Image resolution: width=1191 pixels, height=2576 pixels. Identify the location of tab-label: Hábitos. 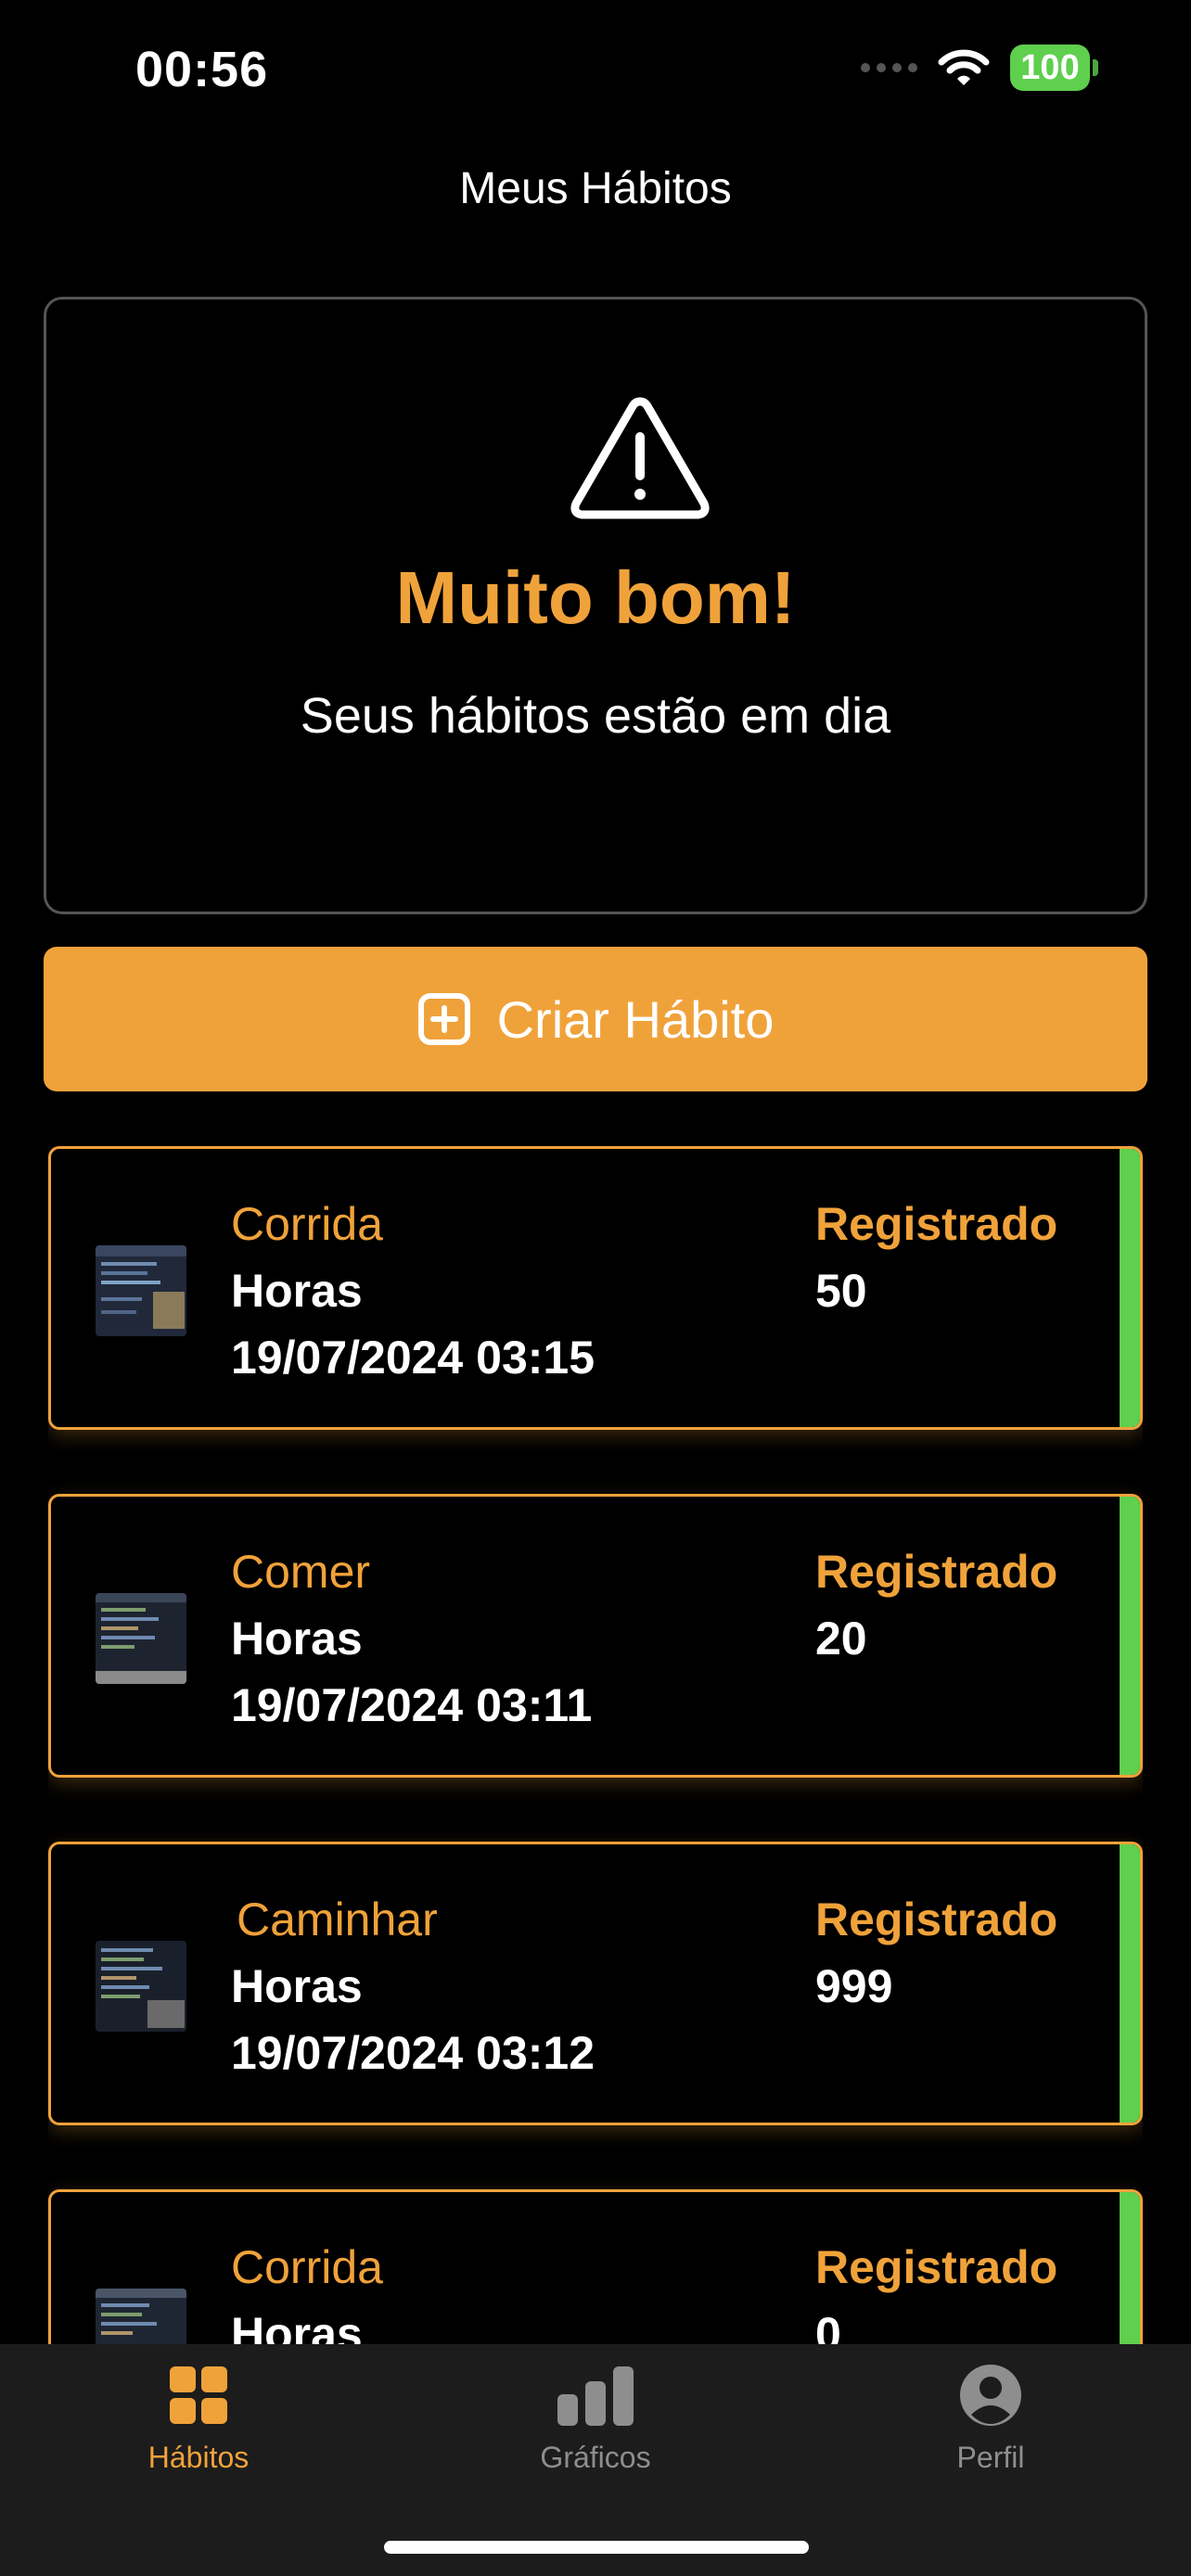
(198, 2458).